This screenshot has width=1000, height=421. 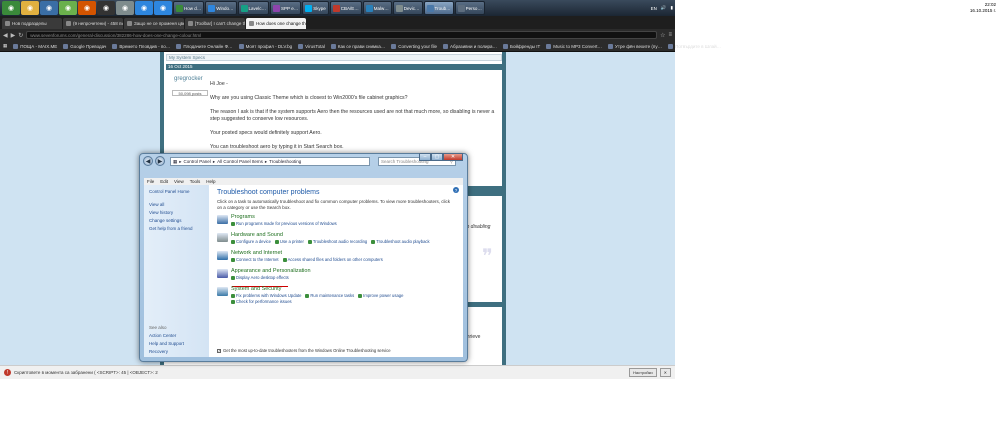 I want to click on script-blocked-icon: !, so click(x=7, y=372).